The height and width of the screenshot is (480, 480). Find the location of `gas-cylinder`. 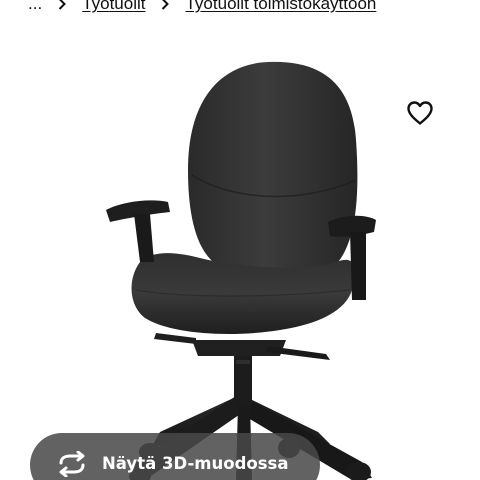

gas-cylinder is located at coordinates (243, 377).